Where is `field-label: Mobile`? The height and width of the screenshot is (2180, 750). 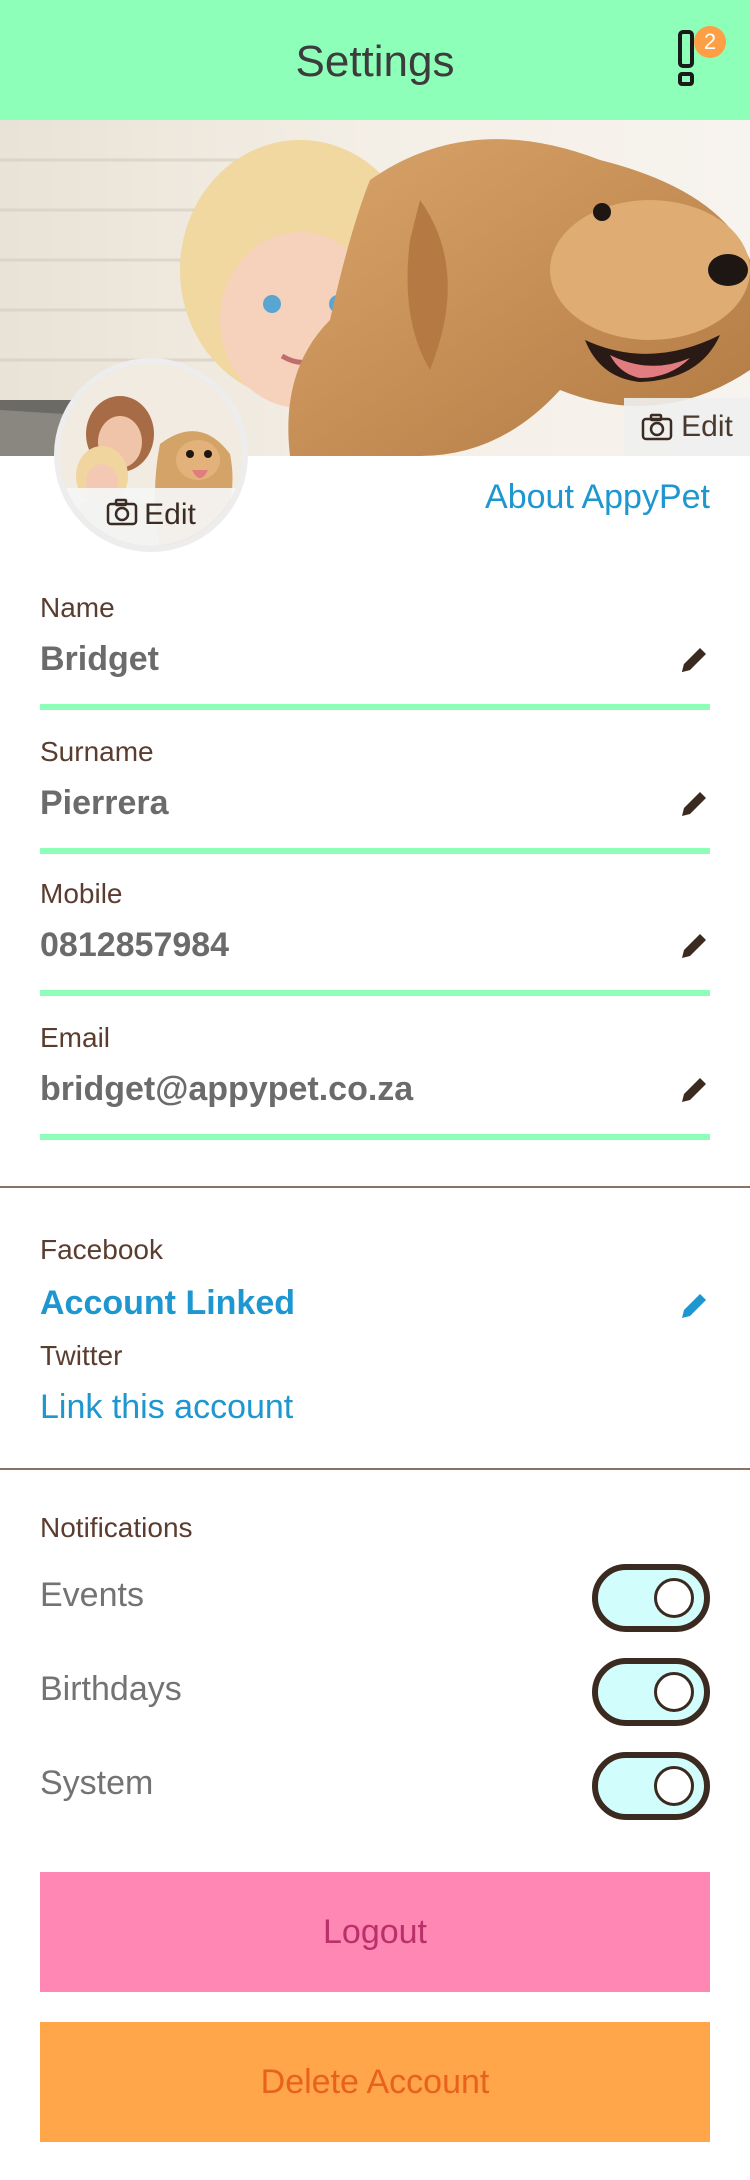
field-label: Mobile is located at coordinates (81, 893).